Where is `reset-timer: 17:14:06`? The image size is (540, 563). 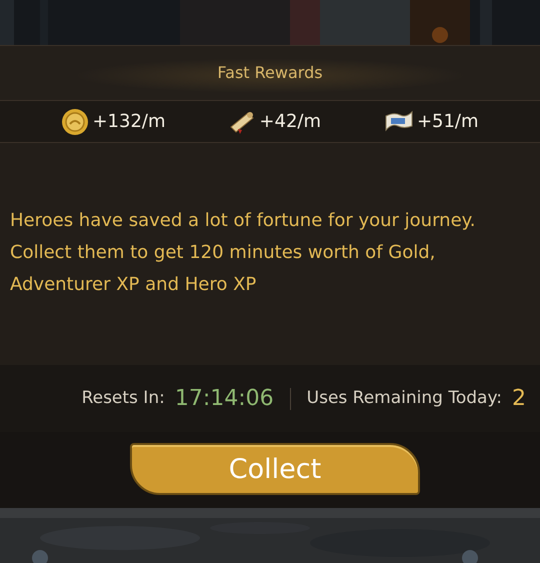
reset-timer: 17:14:06 is located at coordinates (224, 399).